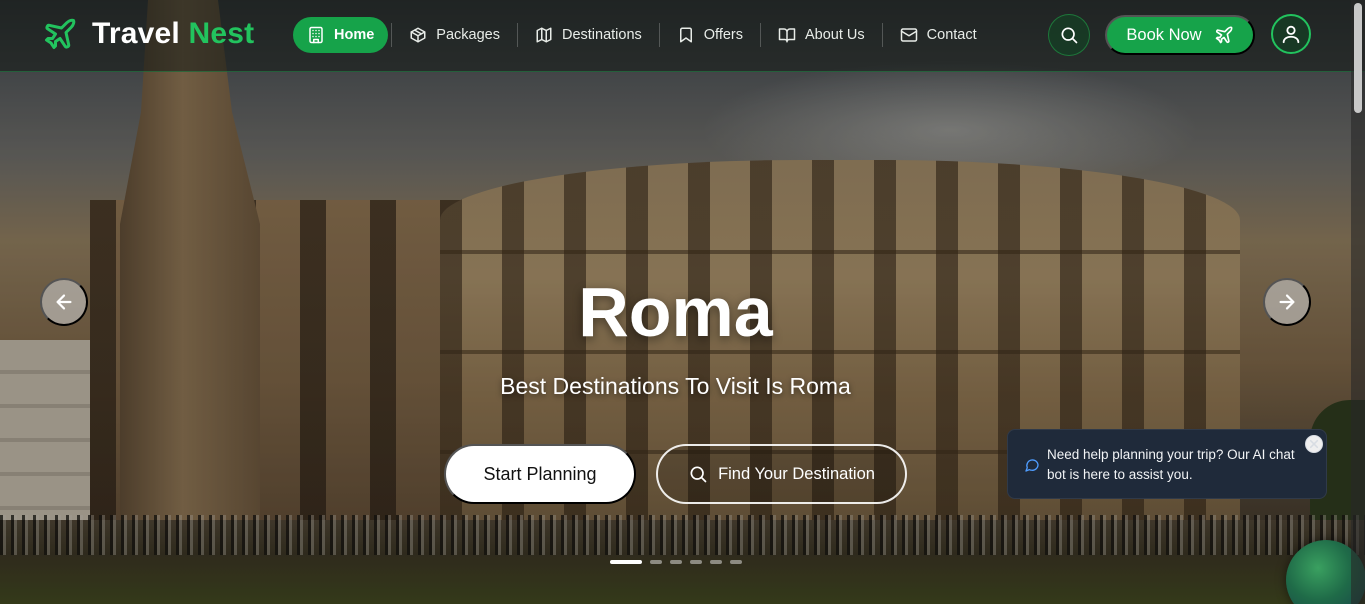  What do you see at coordinates (787, 35) in the screenshot?
I see `book-open-icon` at bounding box center [787, 35].